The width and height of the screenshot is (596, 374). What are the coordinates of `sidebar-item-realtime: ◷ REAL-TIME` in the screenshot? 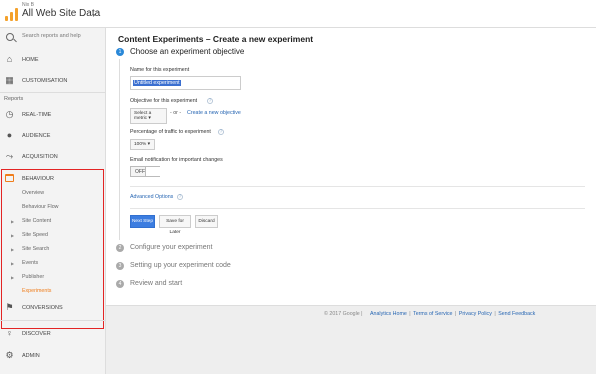 It's located at (53, 115).